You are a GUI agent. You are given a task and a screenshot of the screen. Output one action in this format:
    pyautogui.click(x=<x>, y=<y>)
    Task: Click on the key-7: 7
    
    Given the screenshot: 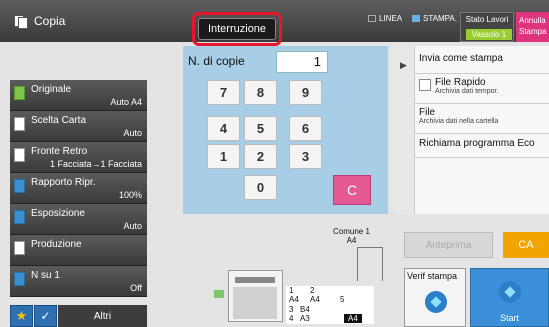 What is the action you would take?
    pyautogui.click(x=223, y=92)
    